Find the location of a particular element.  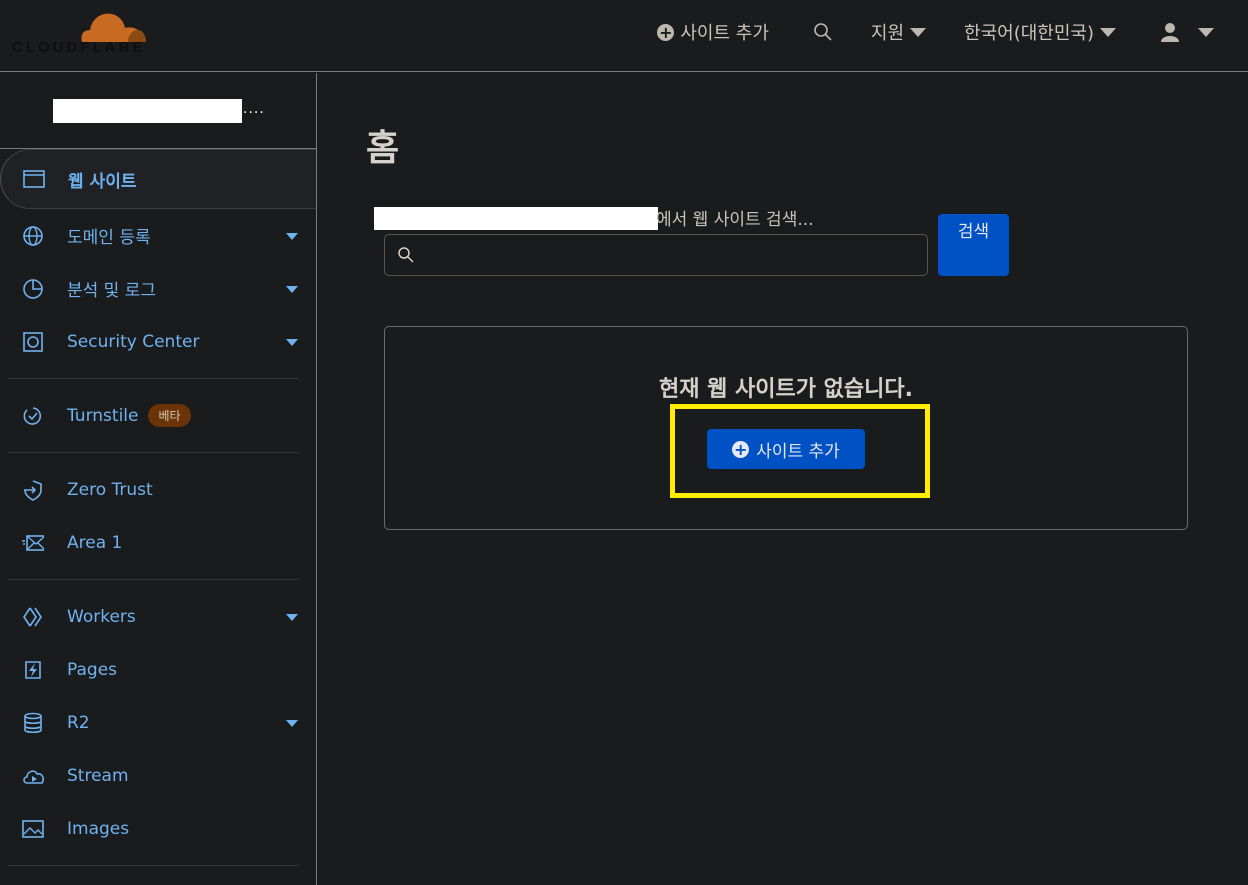

envelope-icon is located at coordinates (33, 543).